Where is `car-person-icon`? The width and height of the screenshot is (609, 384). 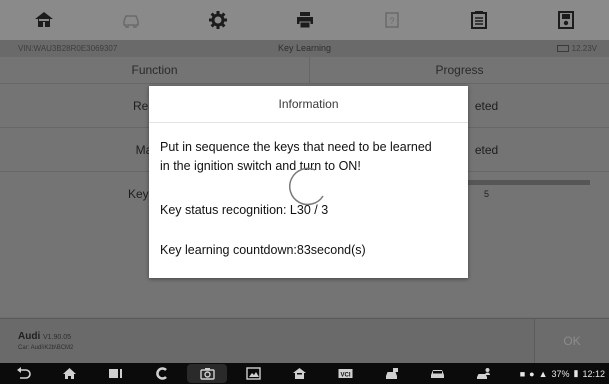 car-person-icon is located at coordinates (483, 373).